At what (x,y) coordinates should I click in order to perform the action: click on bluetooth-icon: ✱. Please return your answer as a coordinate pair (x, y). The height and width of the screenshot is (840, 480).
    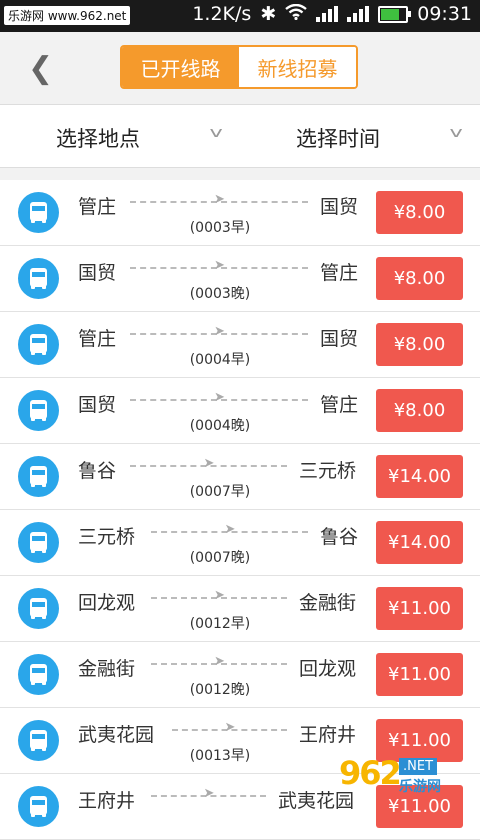
    Looking at the image, I should click on (268, 14).